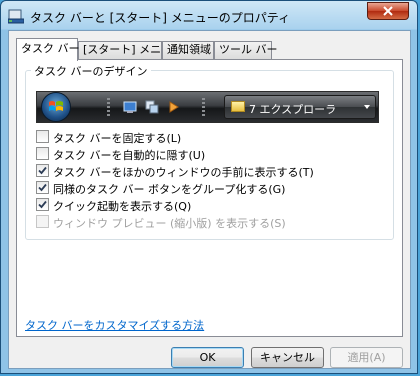  What do you see at coordinates (56, 107) in the screenshot?
I see `start-orb-icon` at bounding box center [56, 107].